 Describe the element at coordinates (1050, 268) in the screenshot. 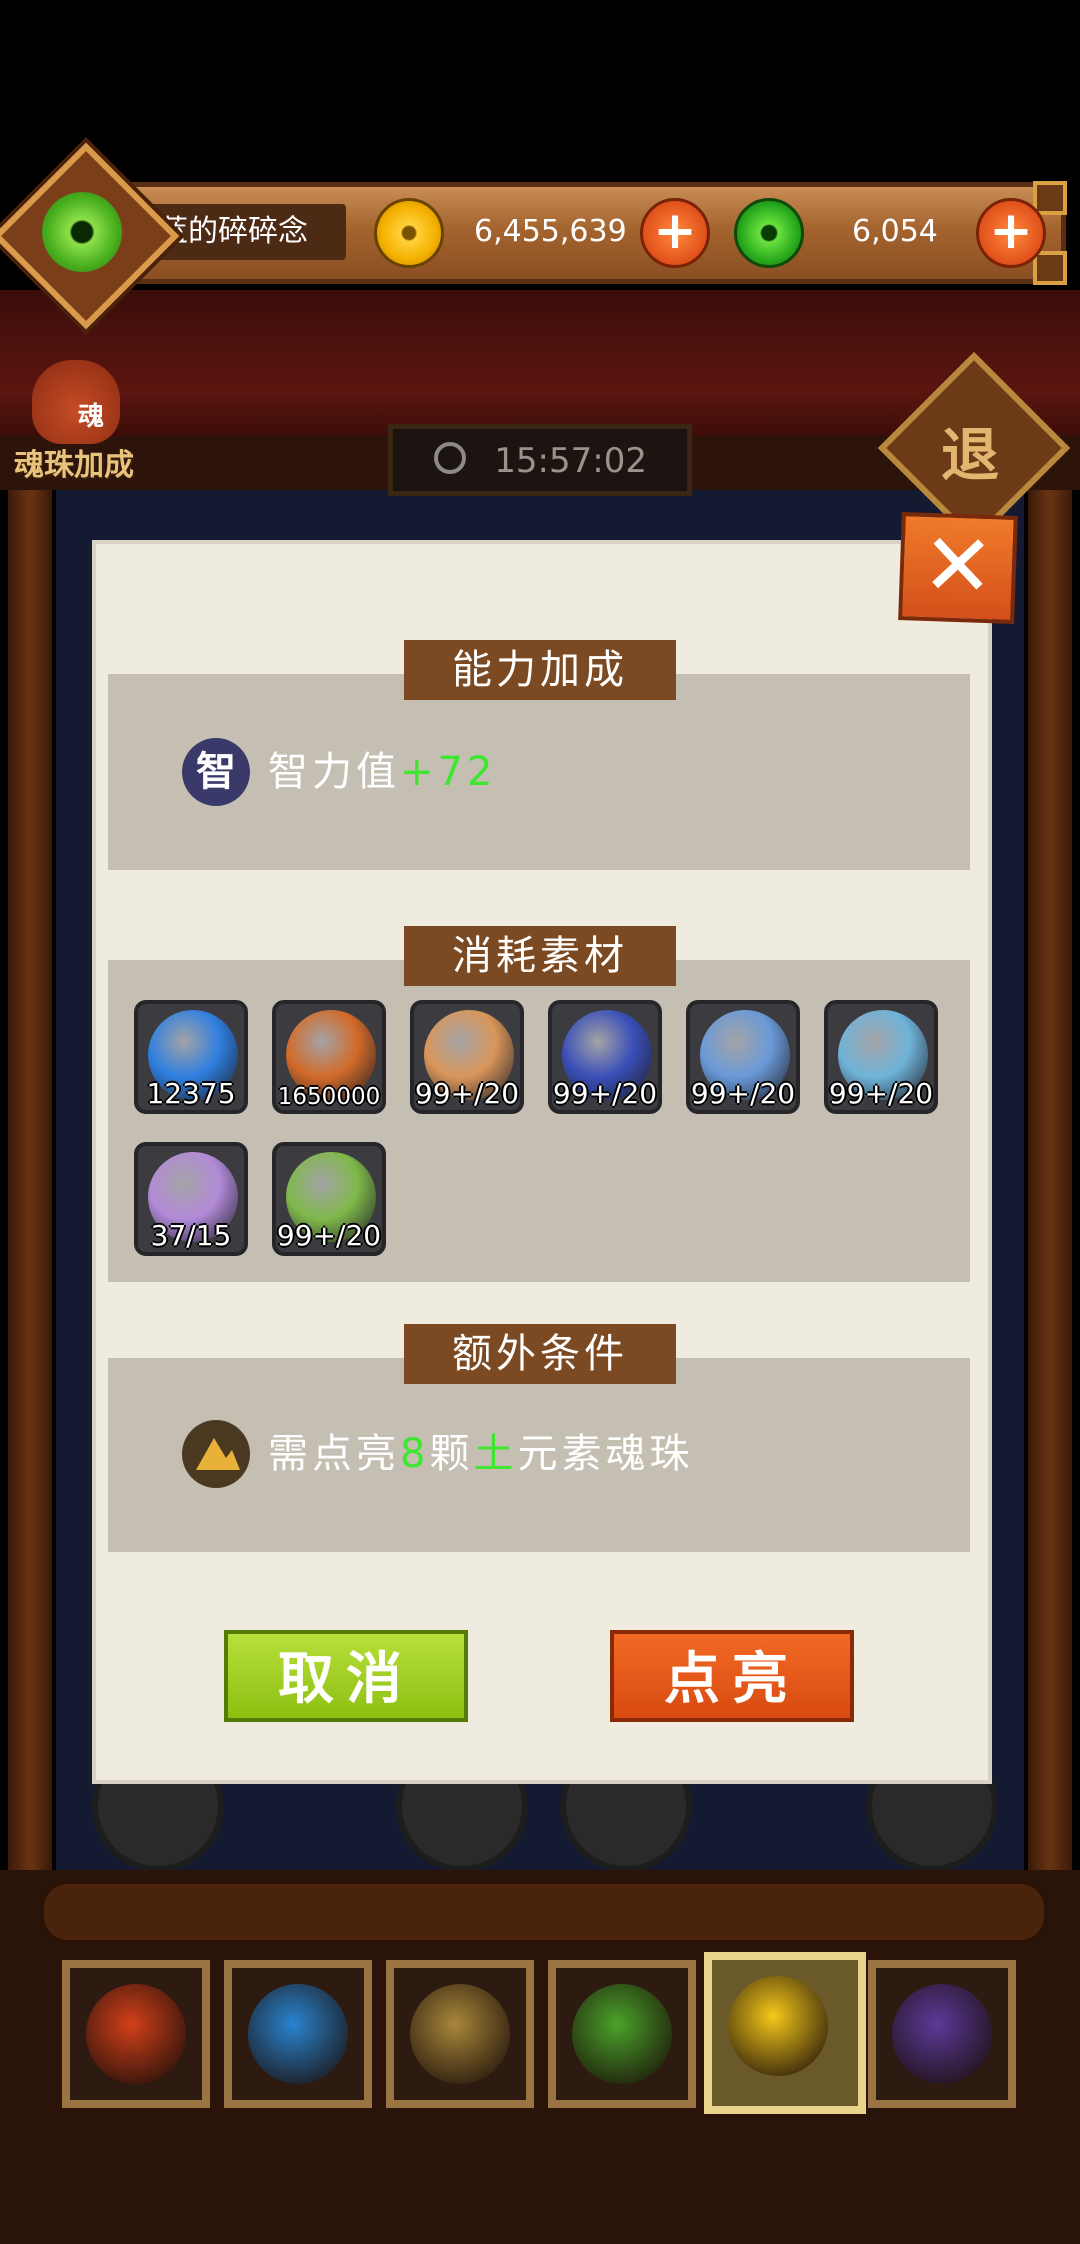

I see `bar-corner` at that location.